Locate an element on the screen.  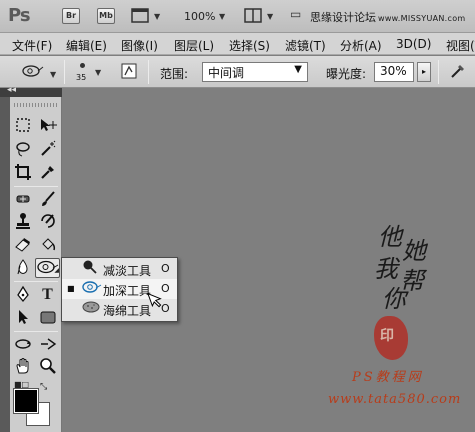
crop-tool-icon is located at coordinates (22, 173).